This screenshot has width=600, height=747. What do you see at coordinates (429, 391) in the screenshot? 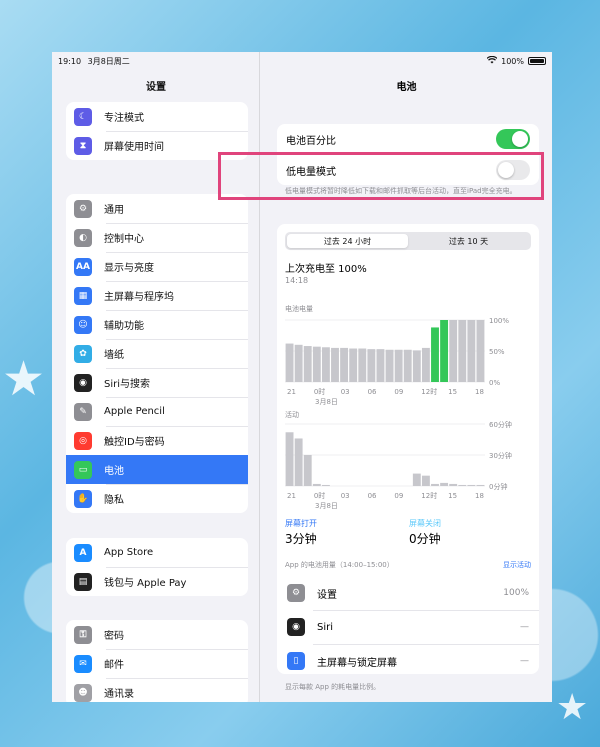
I see `x-tick-label: 12时` at bounding box center [429, 391].